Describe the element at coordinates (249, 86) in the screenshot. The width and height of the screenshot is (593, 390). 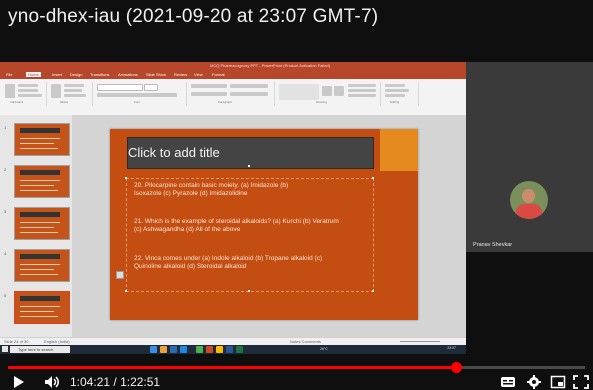
I see `text-direction-icon` at that location.